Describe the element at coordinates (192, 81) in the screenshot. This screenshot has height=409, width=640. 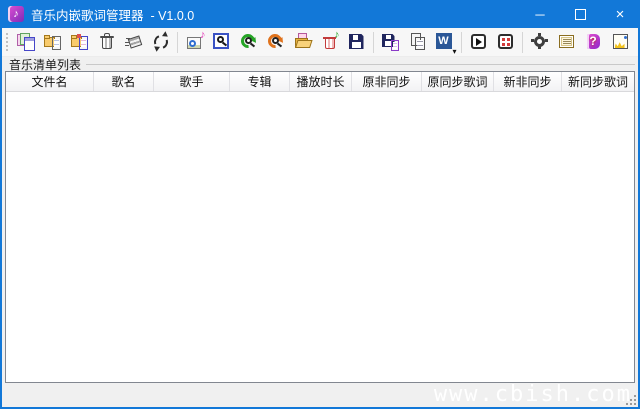
I see `column-header-artist: 歌手` at that location.